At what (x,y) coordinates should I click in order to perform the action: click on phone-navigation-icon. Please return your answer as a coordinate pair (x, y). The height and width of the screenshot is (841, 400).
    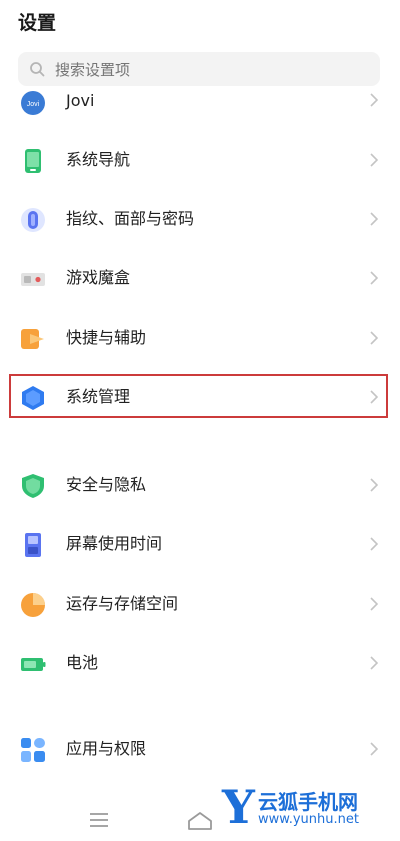
    Looking at the image, I should click on (33, 161).